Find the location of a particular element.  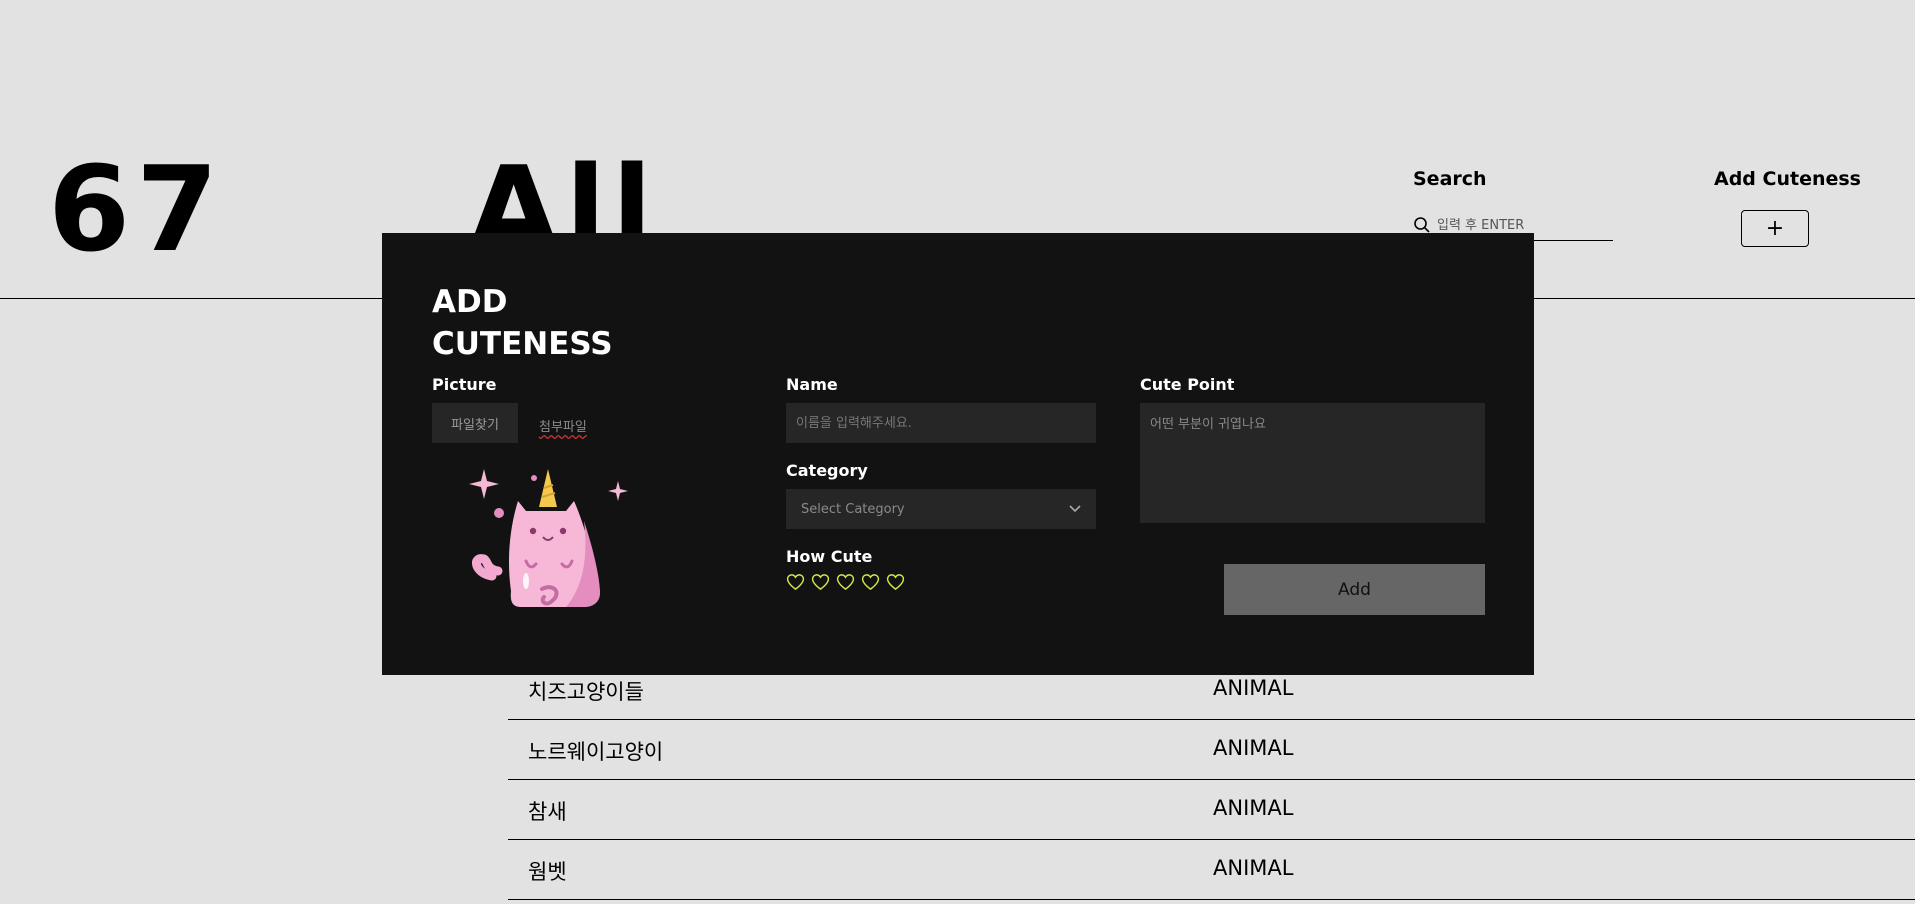

unicorn-cat-image is located at coordinates (548, 538).